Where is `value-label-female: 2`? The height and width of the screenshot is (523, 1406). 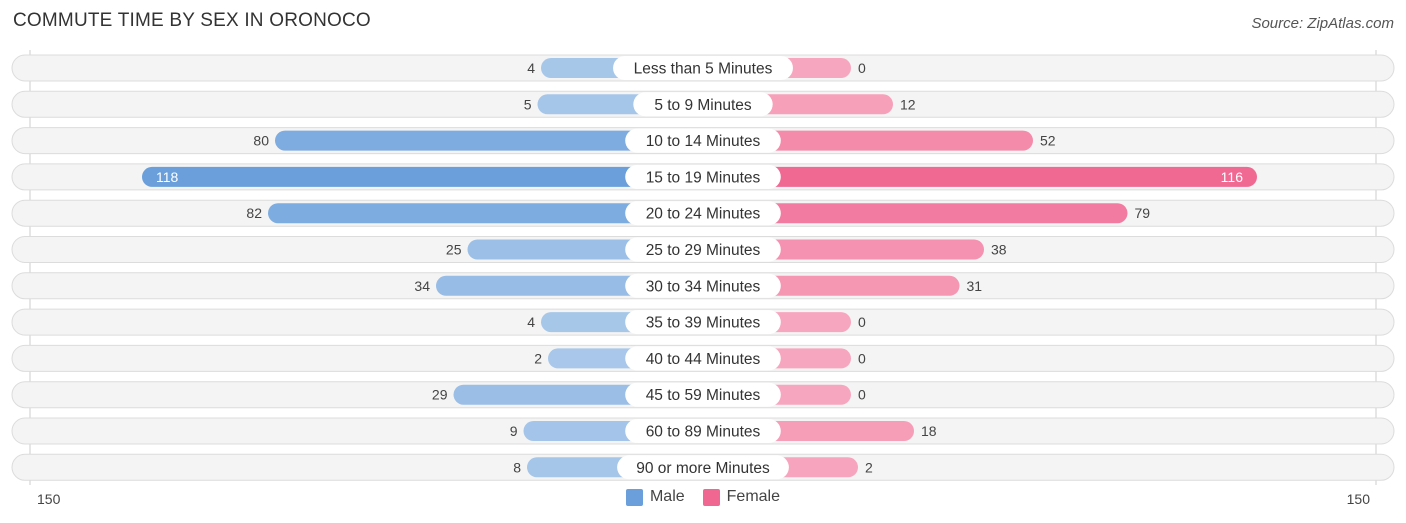
value-label-female: 2 is located at coordinates (869, 467).